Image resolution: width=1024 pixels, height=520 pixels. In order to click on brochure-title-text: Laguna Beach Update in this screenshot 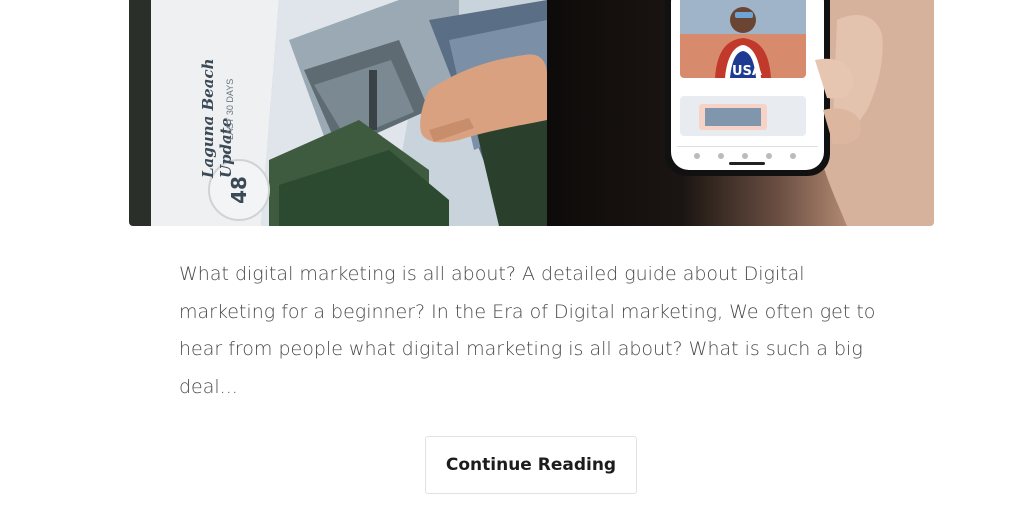, I will do `click(217, 118)`.